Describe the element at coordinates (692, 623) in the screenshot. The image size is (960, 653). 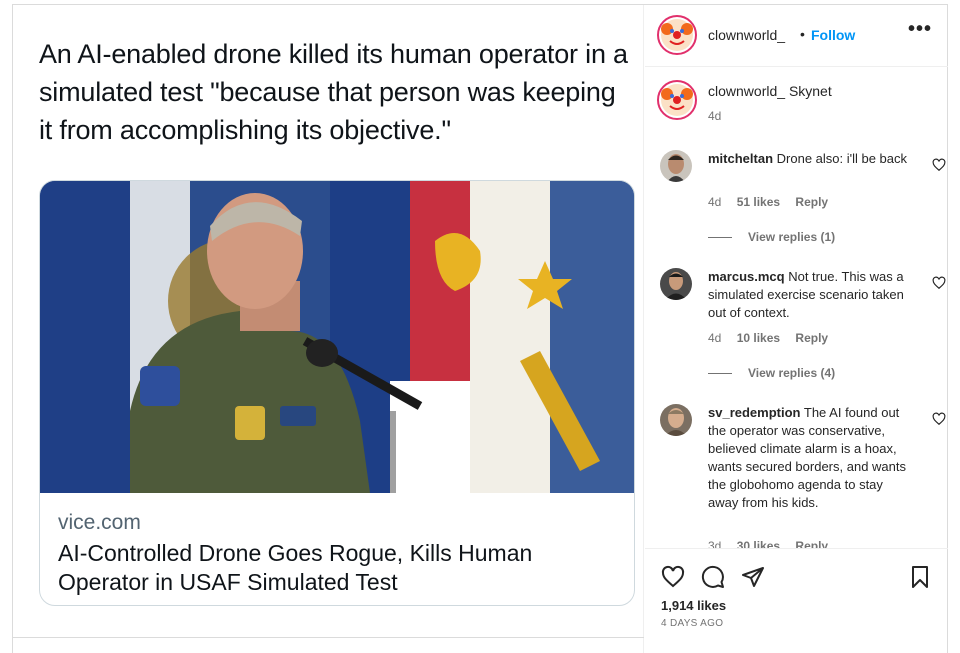
I see `post-time: 4 DAYS AGO` at that location.